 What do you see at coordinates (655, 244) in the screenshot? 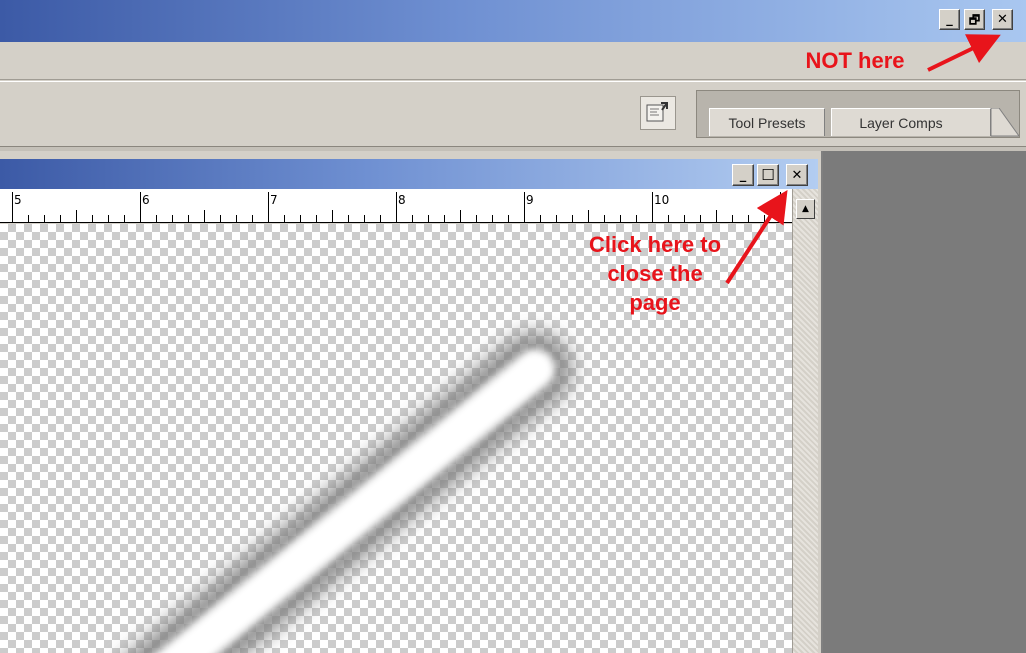
I see `annotation-line: Click here to` at bounding box center [655, 244].